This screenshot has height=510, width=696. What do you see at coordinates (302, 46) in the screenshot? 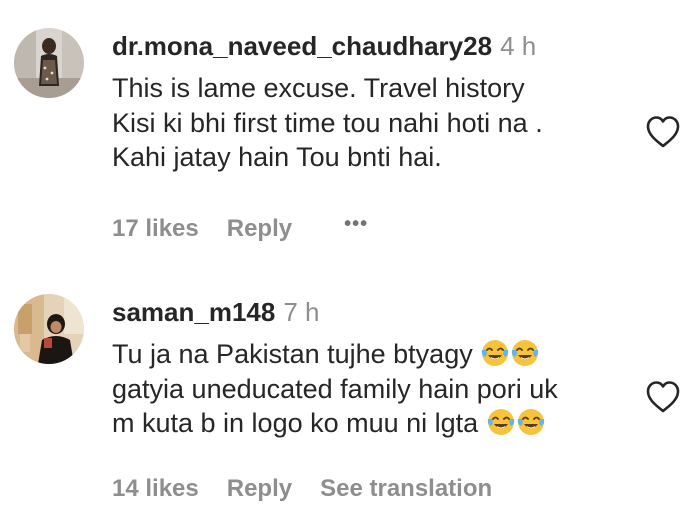
I see `username: dr.mona_naveed_chaudhary28` at bounding box center [302, 46].